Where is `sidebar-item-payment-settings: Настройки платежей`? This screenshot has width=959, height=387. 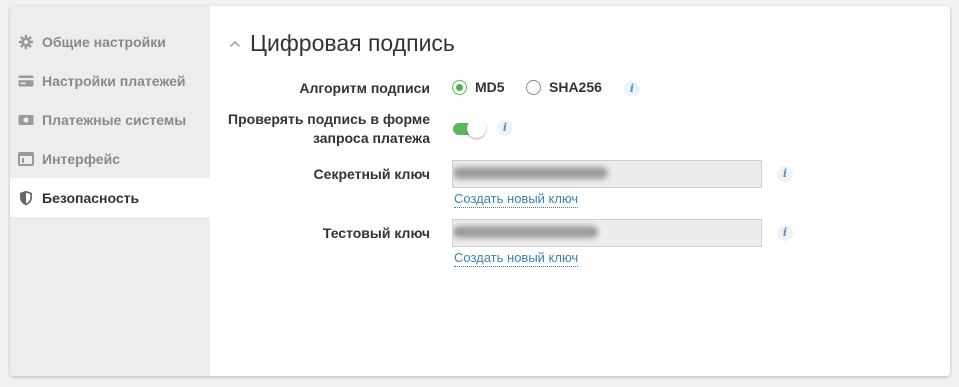
sidebar-item-payment-settings: Настройки платежей is located at coordinates (110, 80).